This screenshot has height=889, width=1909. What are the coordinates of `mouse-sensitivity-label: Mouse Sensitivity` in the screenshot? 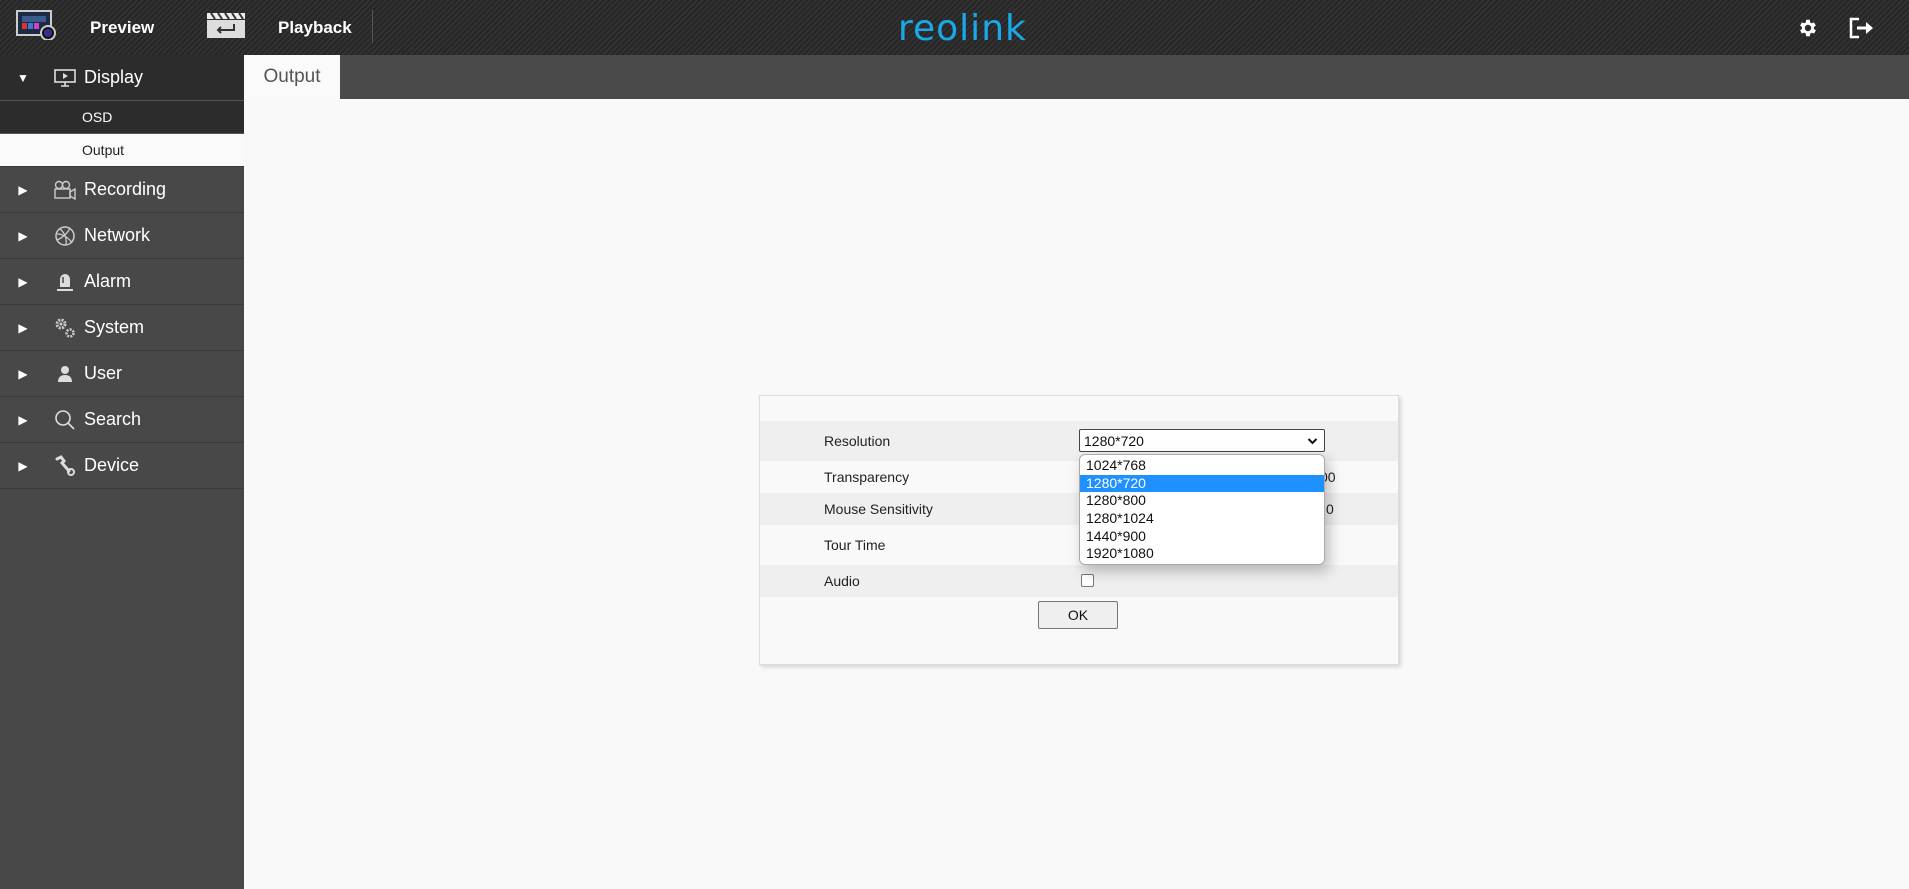 It's located at (878, 509).